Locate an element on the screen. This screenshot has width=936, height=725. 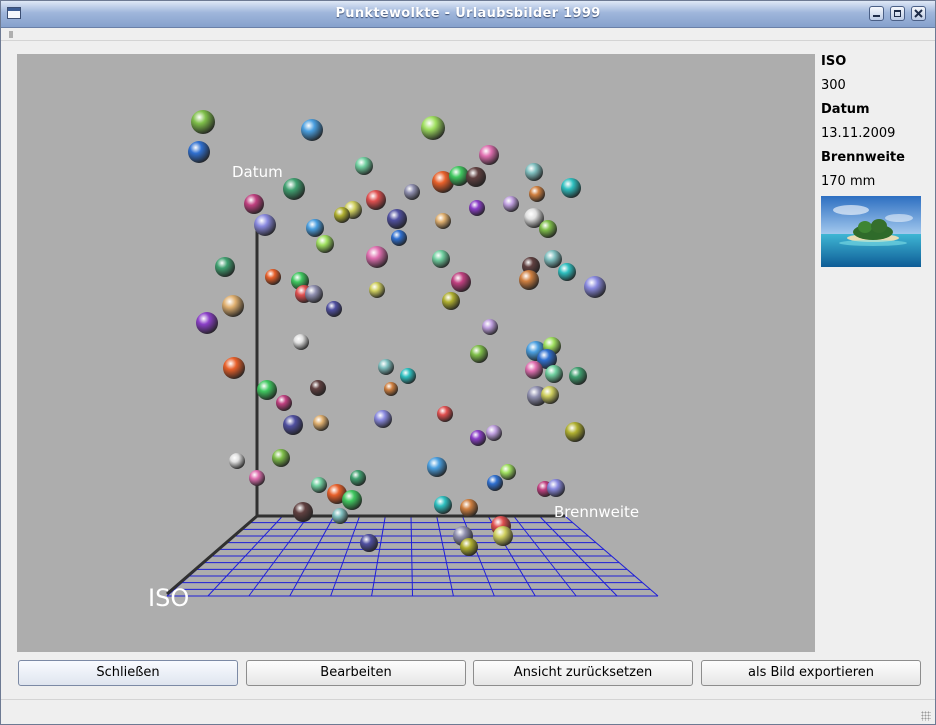
title-bar: Punktewolkte - Urlaubsbilder 1999 is located at coordinates (468, 14).